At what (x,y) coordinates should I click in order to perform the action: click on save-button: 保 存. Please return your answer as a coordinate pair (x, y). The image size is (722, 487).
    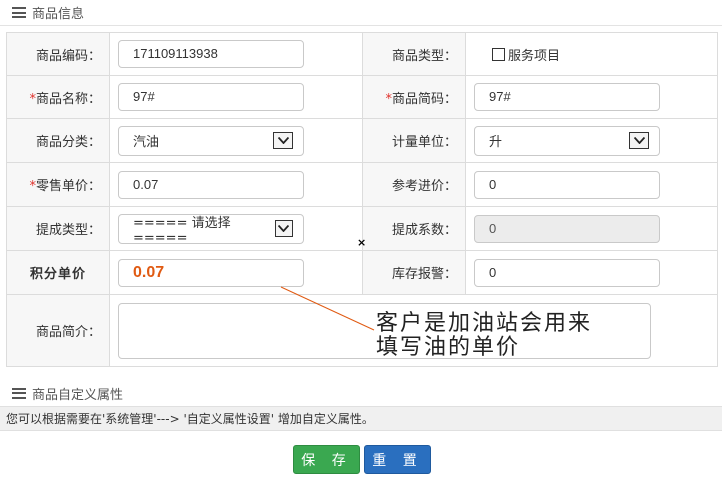
    Looking at the image, I should click on (326, 459).